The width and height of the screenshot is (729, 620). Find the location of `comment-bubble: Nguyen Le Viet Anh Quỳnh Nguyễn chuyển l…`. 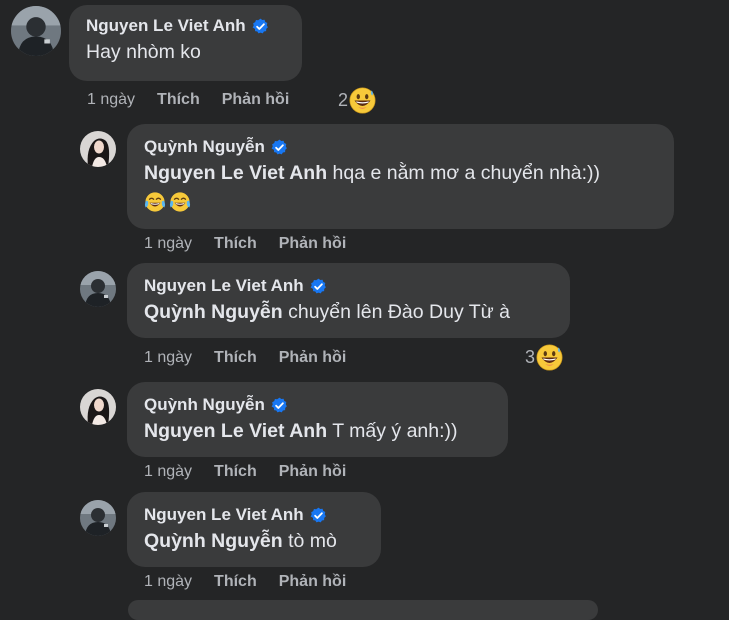

comment-bubble: Nguyen Le Viet Anh Quỳnh Nguyễn chuyển l… is located at coordinates (348, 300).